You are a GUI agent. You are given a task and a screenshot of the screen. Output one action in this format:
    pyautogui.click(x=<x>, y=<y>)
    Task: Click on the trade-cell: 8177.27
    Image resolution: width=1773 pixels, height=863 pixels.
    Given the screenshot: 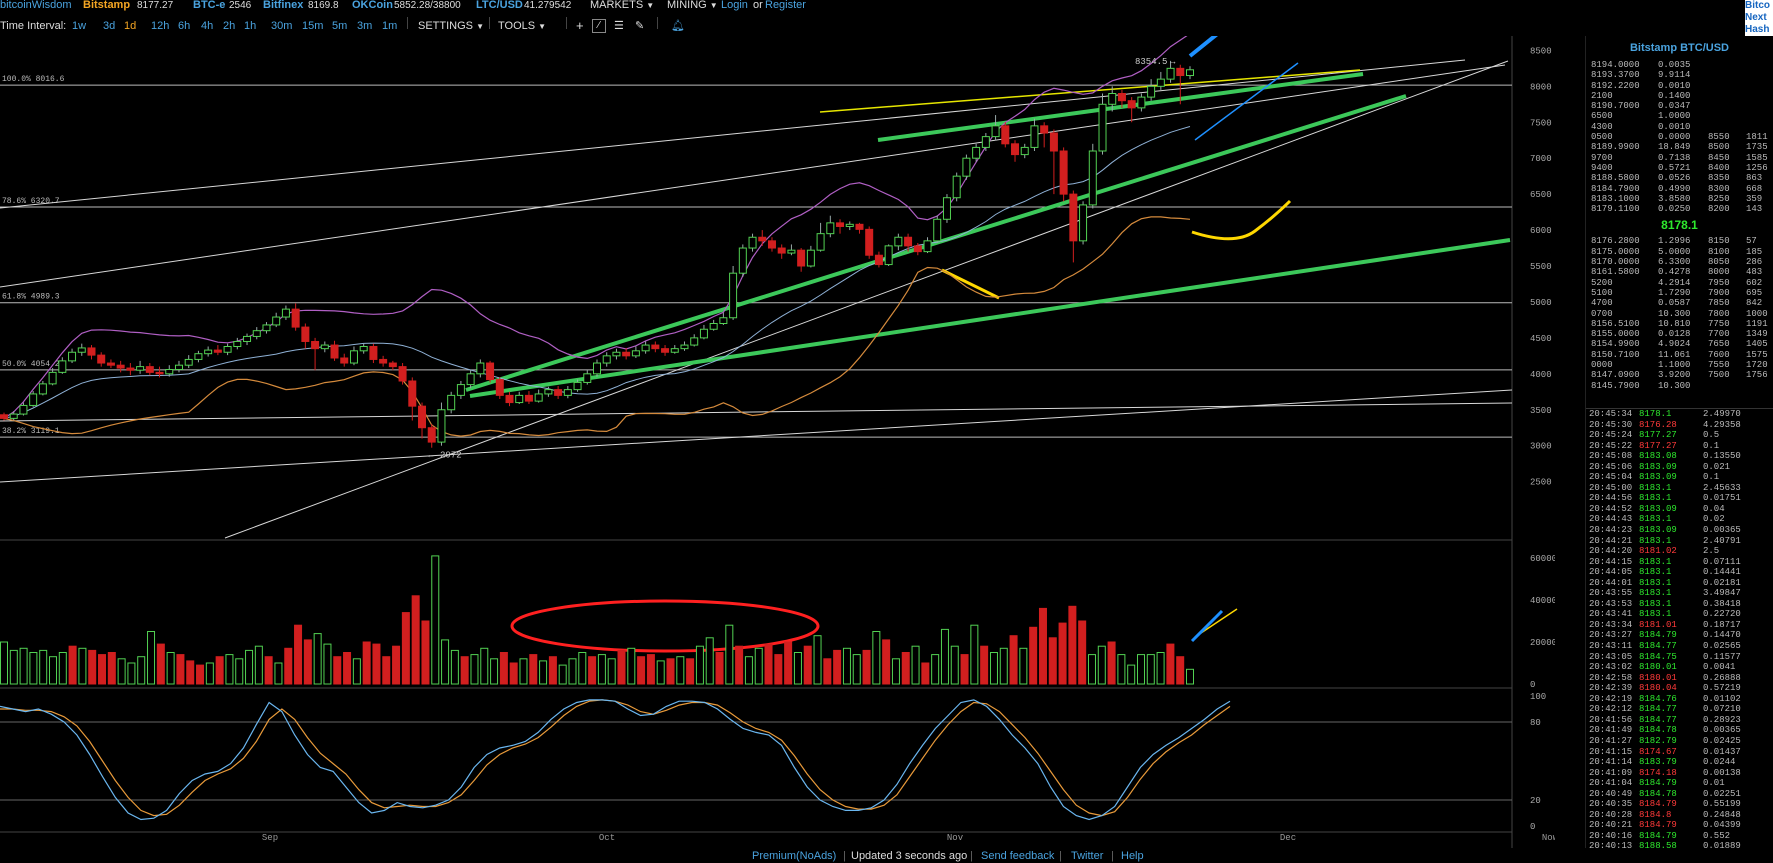 What is the action you would take?
    pyautogui.click(x=1658, y=435)
    